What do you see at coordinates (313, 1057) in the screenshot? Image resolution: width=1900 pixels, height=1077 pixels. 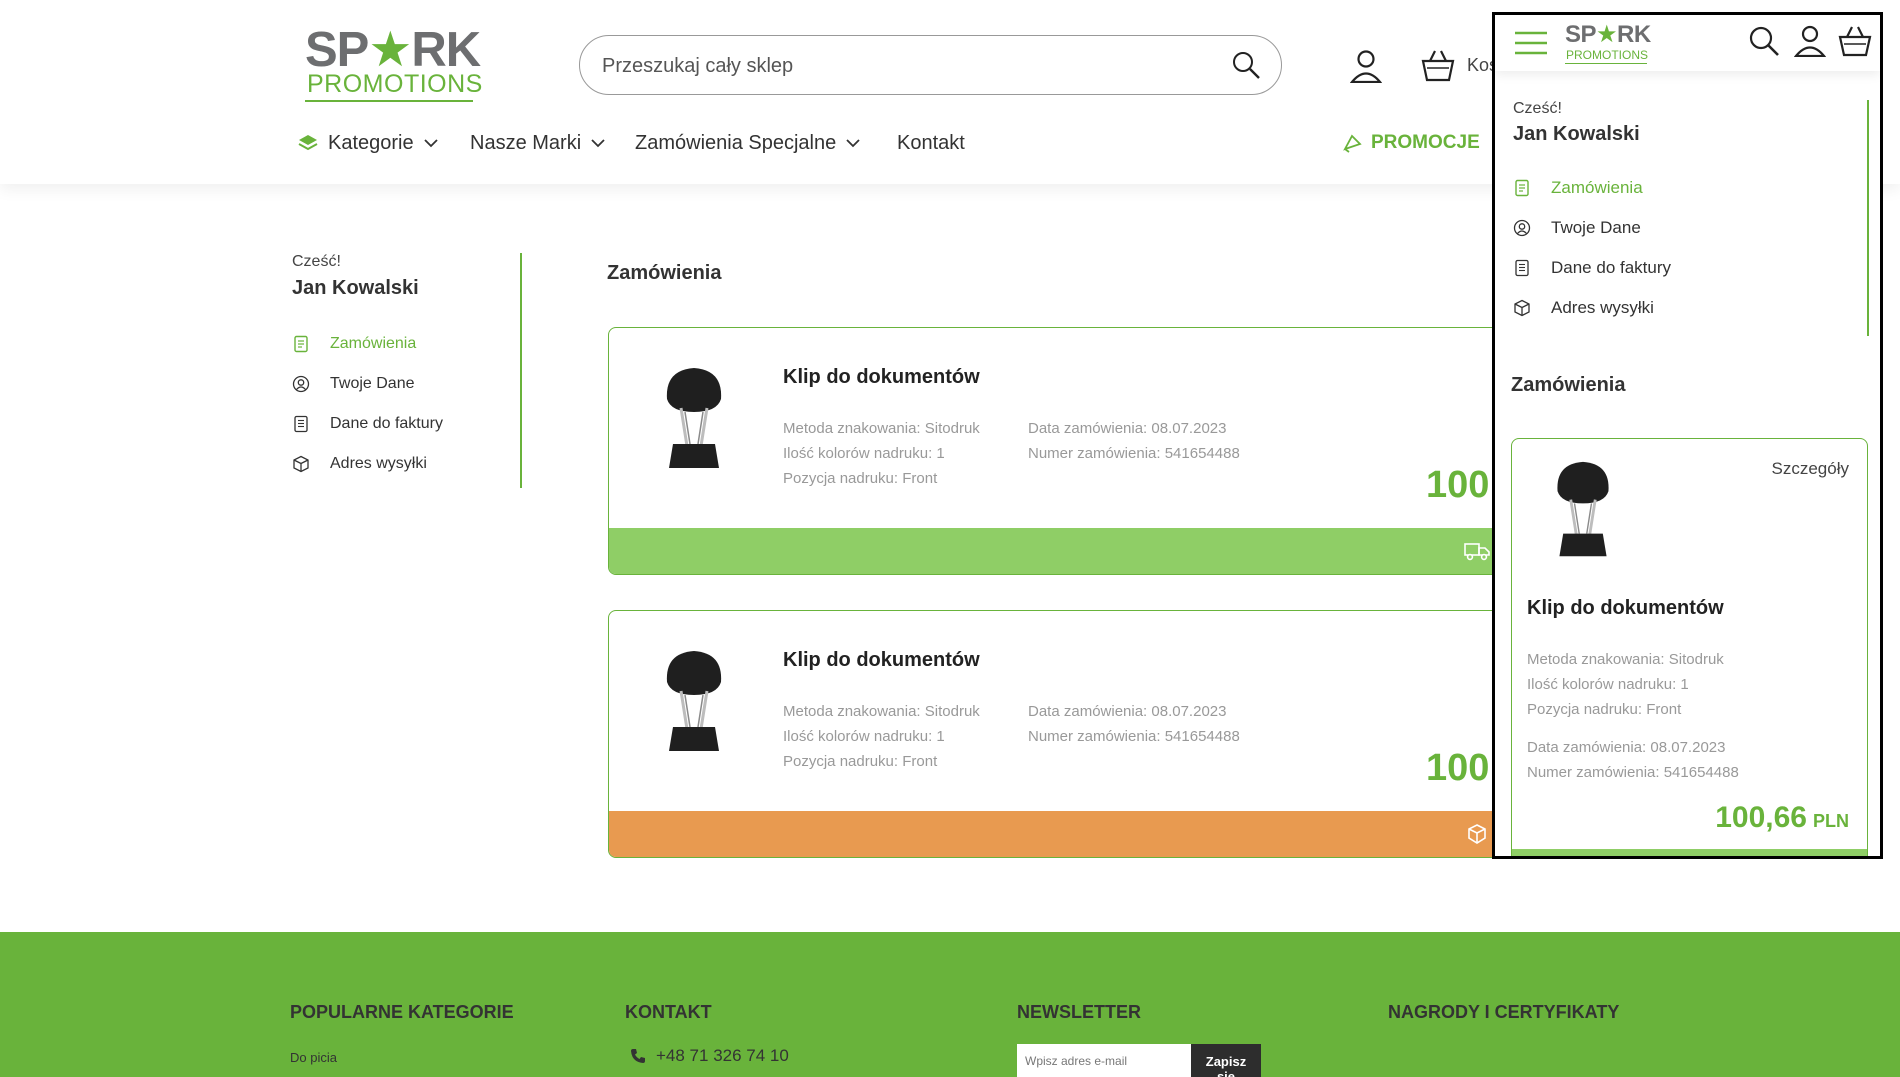 I see `footer-link-category: Do picia` at bounding box center [313, 1057].